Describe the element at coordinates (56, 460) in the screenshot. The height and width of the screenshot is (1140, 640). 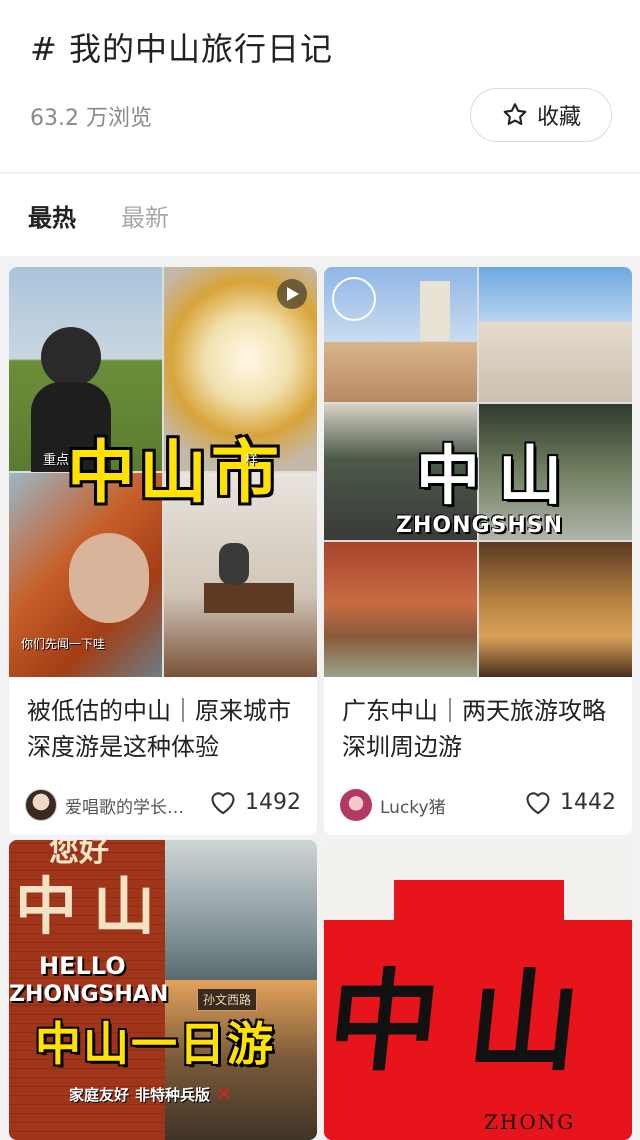
I see `cover-caption-top: 重点` at that location.